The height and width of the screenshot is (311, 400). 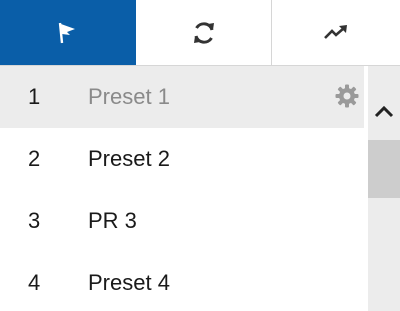 I want to click on preset-name: Preset 1, so click(x=129, y=96).